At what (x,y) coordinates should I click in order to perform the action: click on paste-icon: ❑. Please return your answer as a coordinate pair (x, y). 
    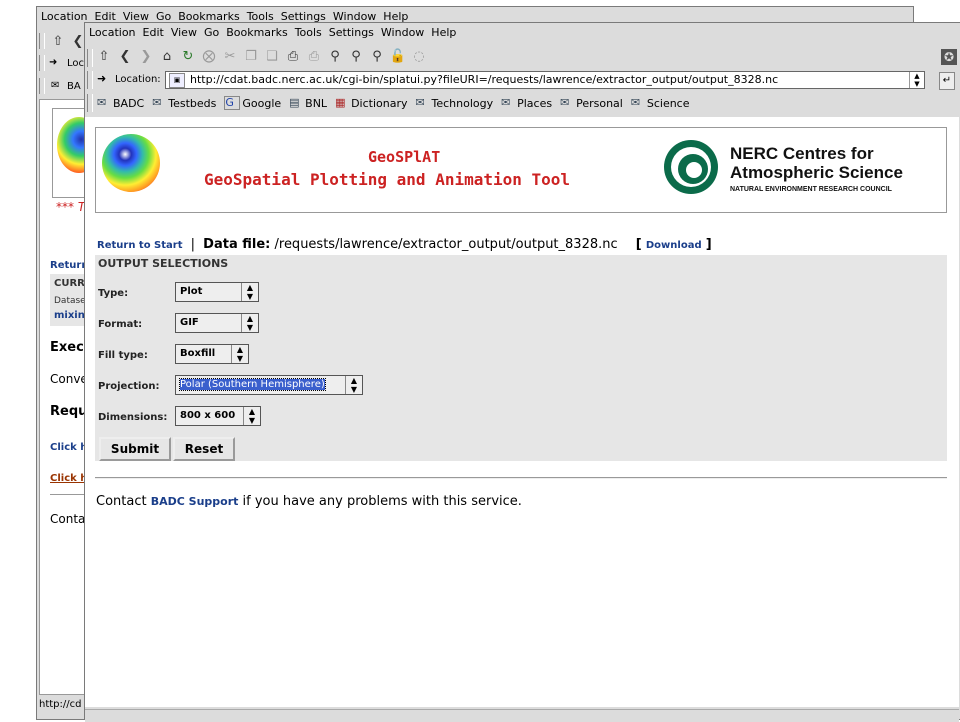
    Looking at the image, I should click on (272, 57).